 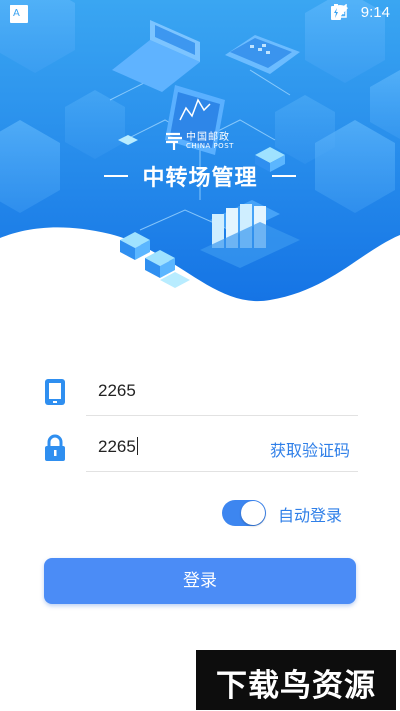 I want to click on app-title: 中转场管理, so click(x=200, y=178).